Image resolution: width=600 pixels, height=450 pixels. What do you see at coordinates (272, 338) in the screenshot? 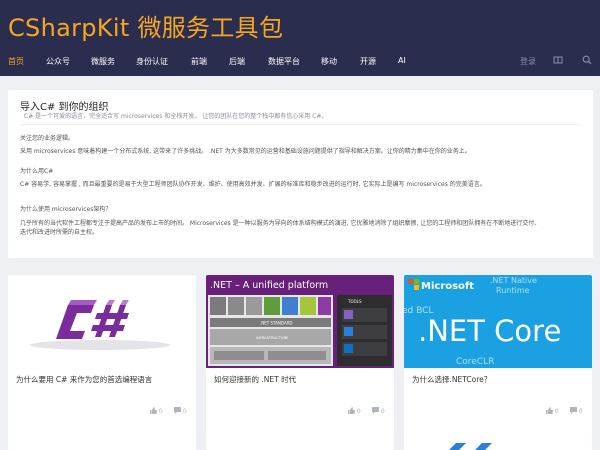
I see `thumb-infra: INFRASTRUCTURE` at bounding box center [272, 338].